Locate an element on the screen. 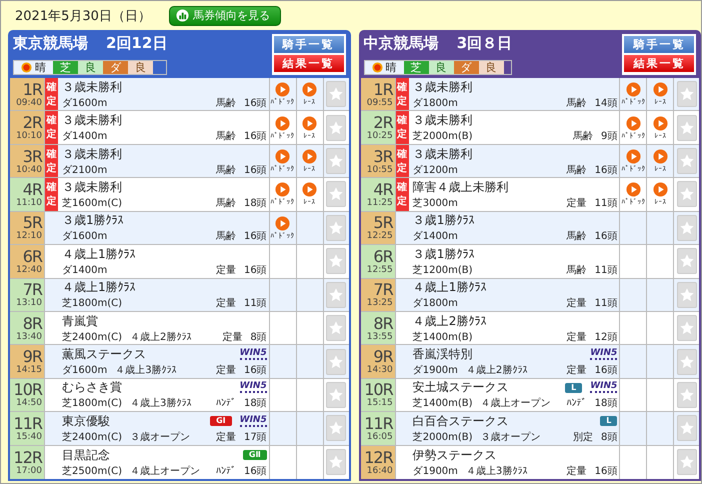 The image size is (702, 484). course-text: 芝1800m(C) is located at coordinates (92, 403).